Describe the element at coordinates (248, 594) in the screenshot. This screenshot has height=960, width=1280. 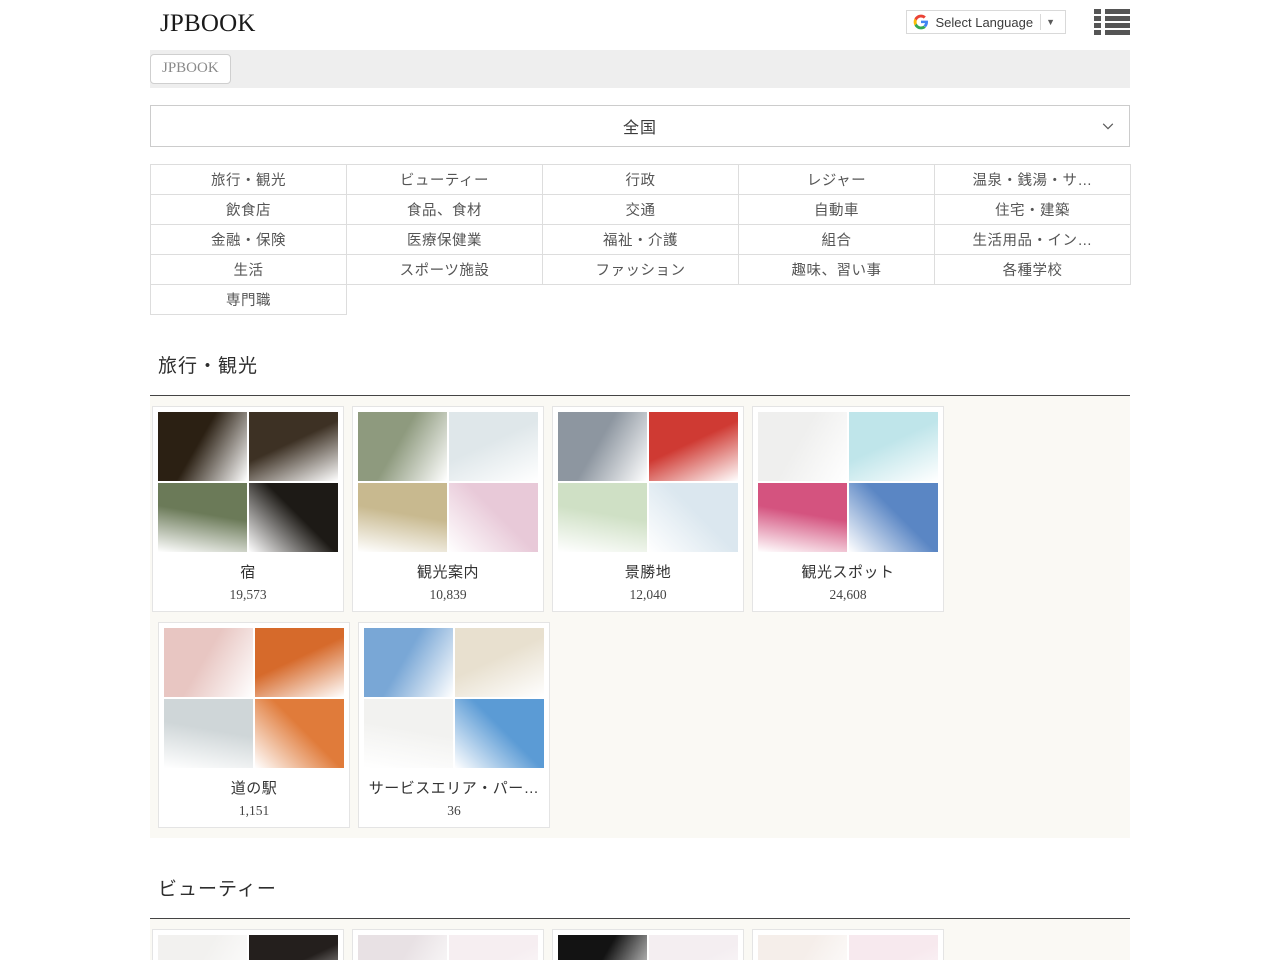
I see `card-count: 19,573` at that location.